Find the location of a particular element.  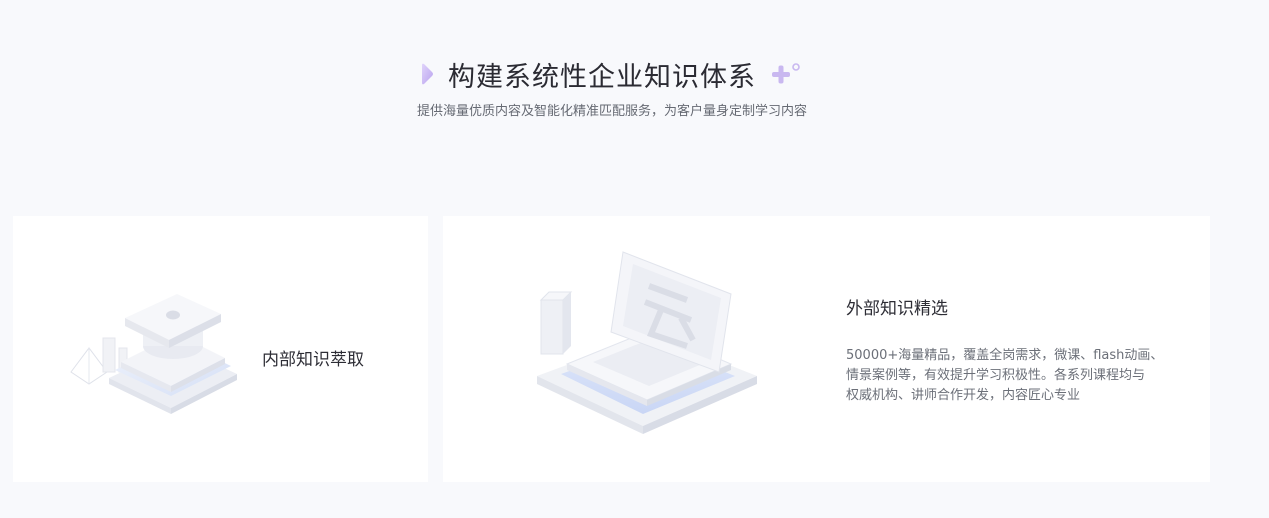

description-line: 50000+海量精品，覆盖全岗需求，微课、flash动画、 is located at coordinates (1005, 355).